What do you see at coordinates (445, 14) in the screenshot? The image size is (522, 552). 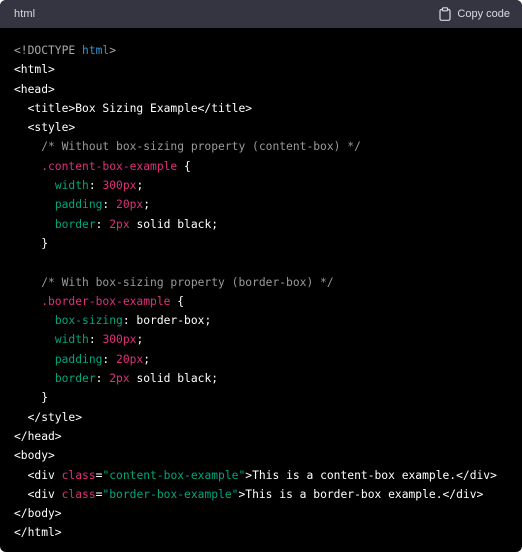 I see `clipboard-icon` at bounding box center [445, 14].